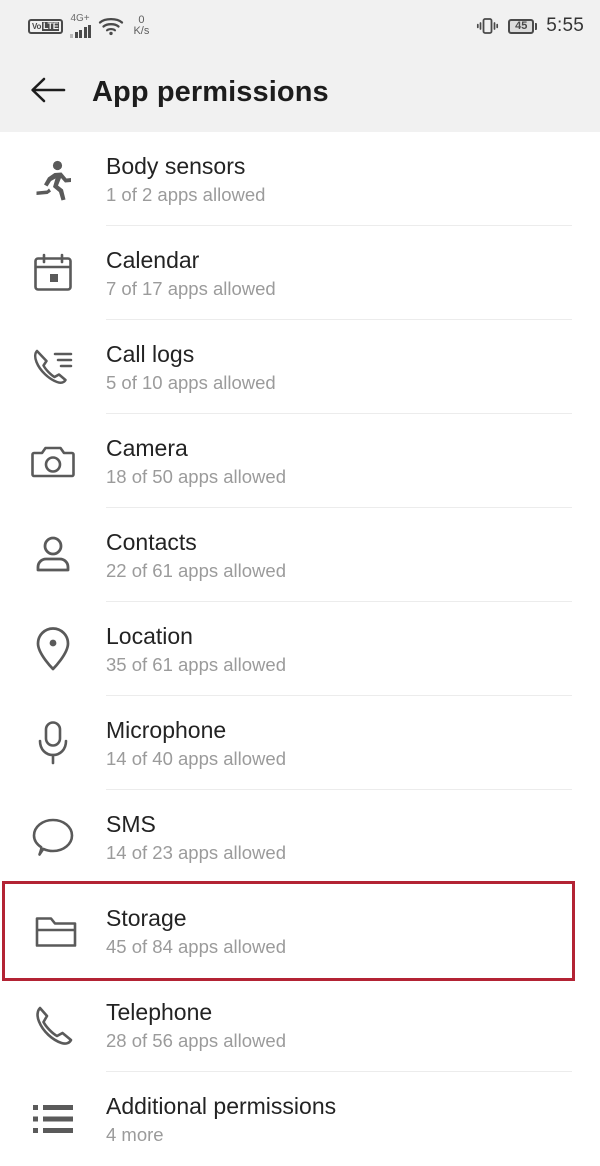  I want to click on camera-icon, so click(53, 461).